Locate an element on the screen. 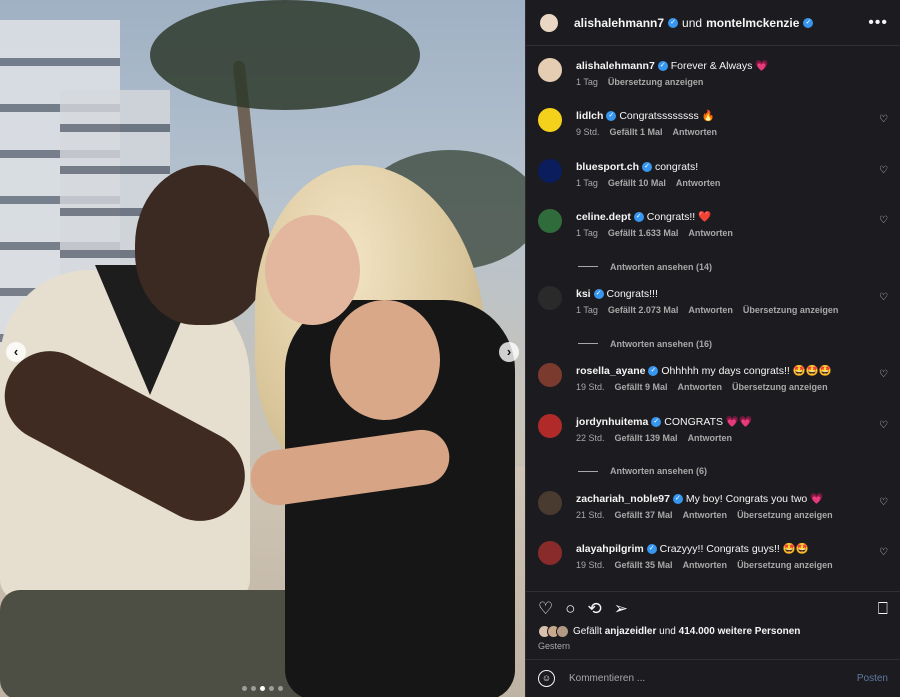 This screenshot has height=697, width=900. more-horizontal-icon: ••• is located at coordinates (878, 23).